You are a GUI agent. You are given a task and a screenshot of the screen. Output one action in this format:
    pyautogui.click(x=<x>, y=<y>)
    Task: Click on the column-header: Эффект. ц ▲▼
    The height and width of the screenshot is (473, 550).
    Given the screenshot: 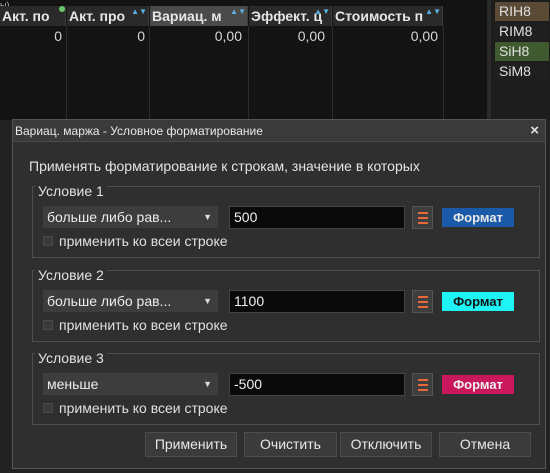 What is the action you would take?
    pyautogui.click(x=290, y=16)
    